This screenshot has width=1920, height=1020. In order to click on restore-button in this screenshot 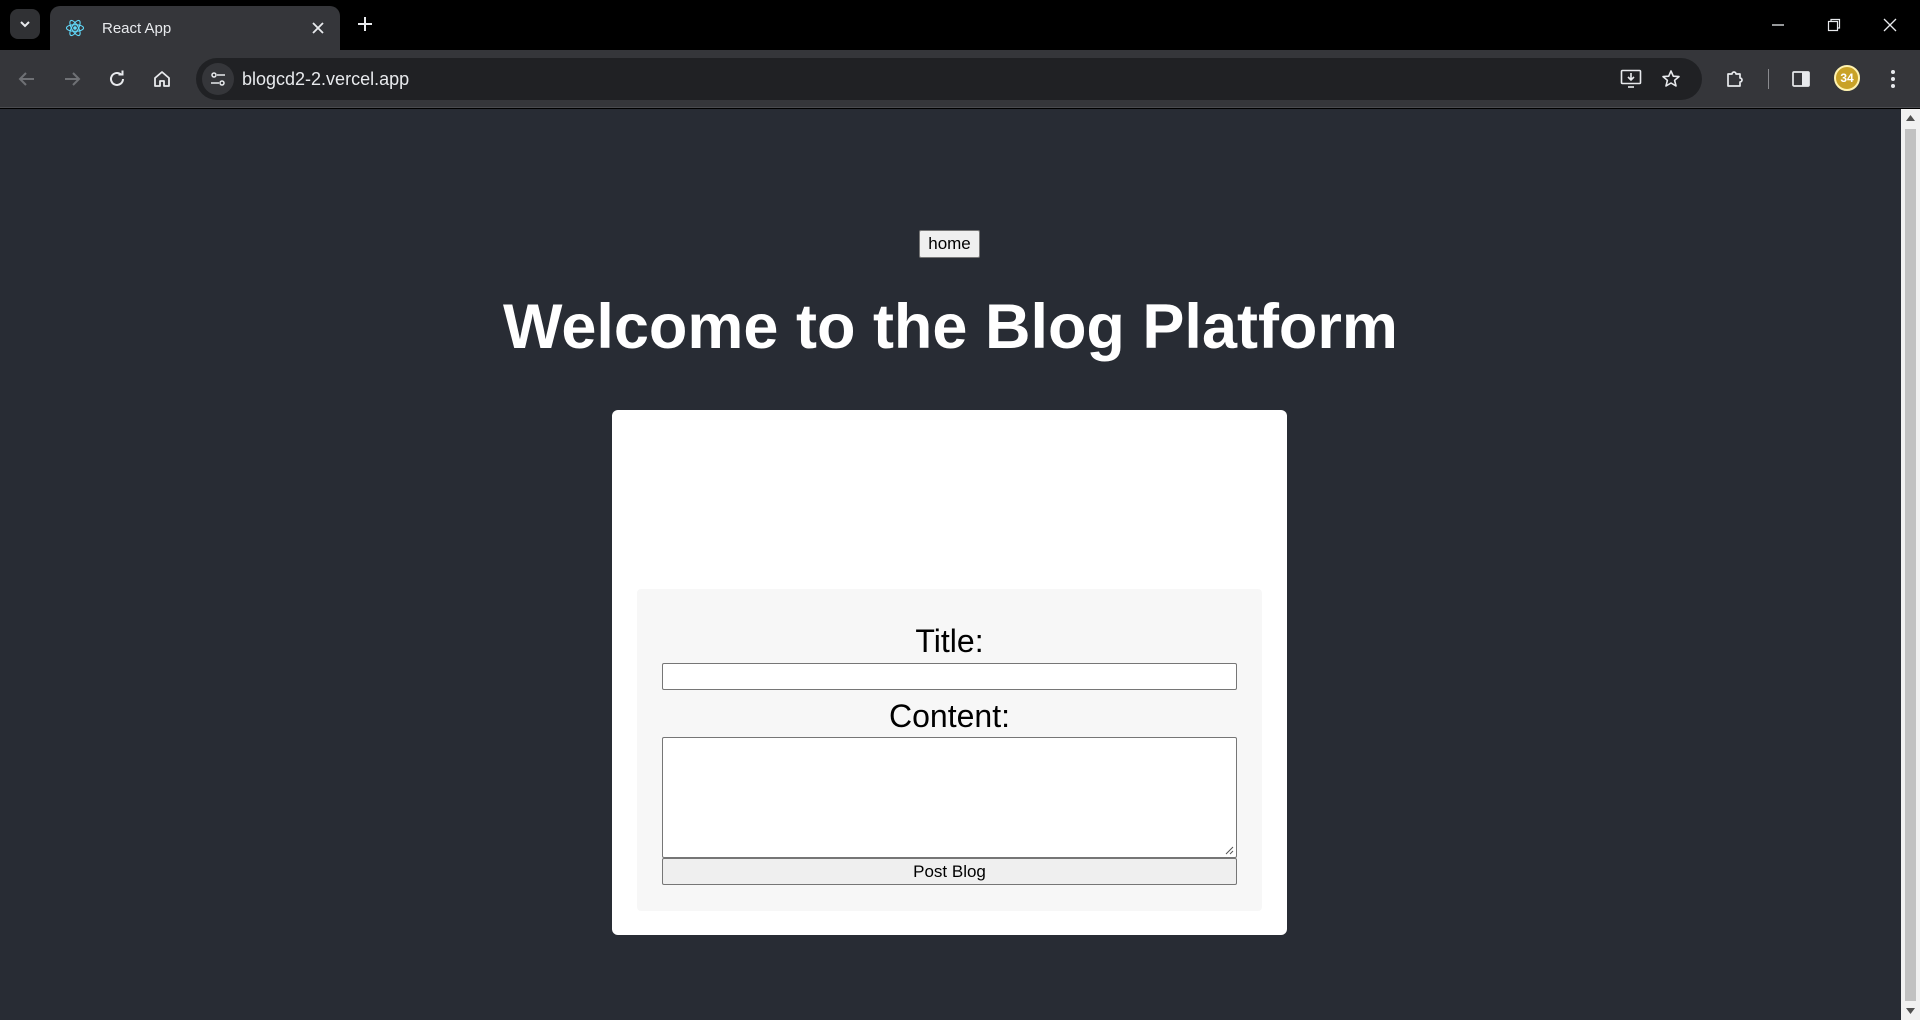, I will do `click(1834, 25)`.